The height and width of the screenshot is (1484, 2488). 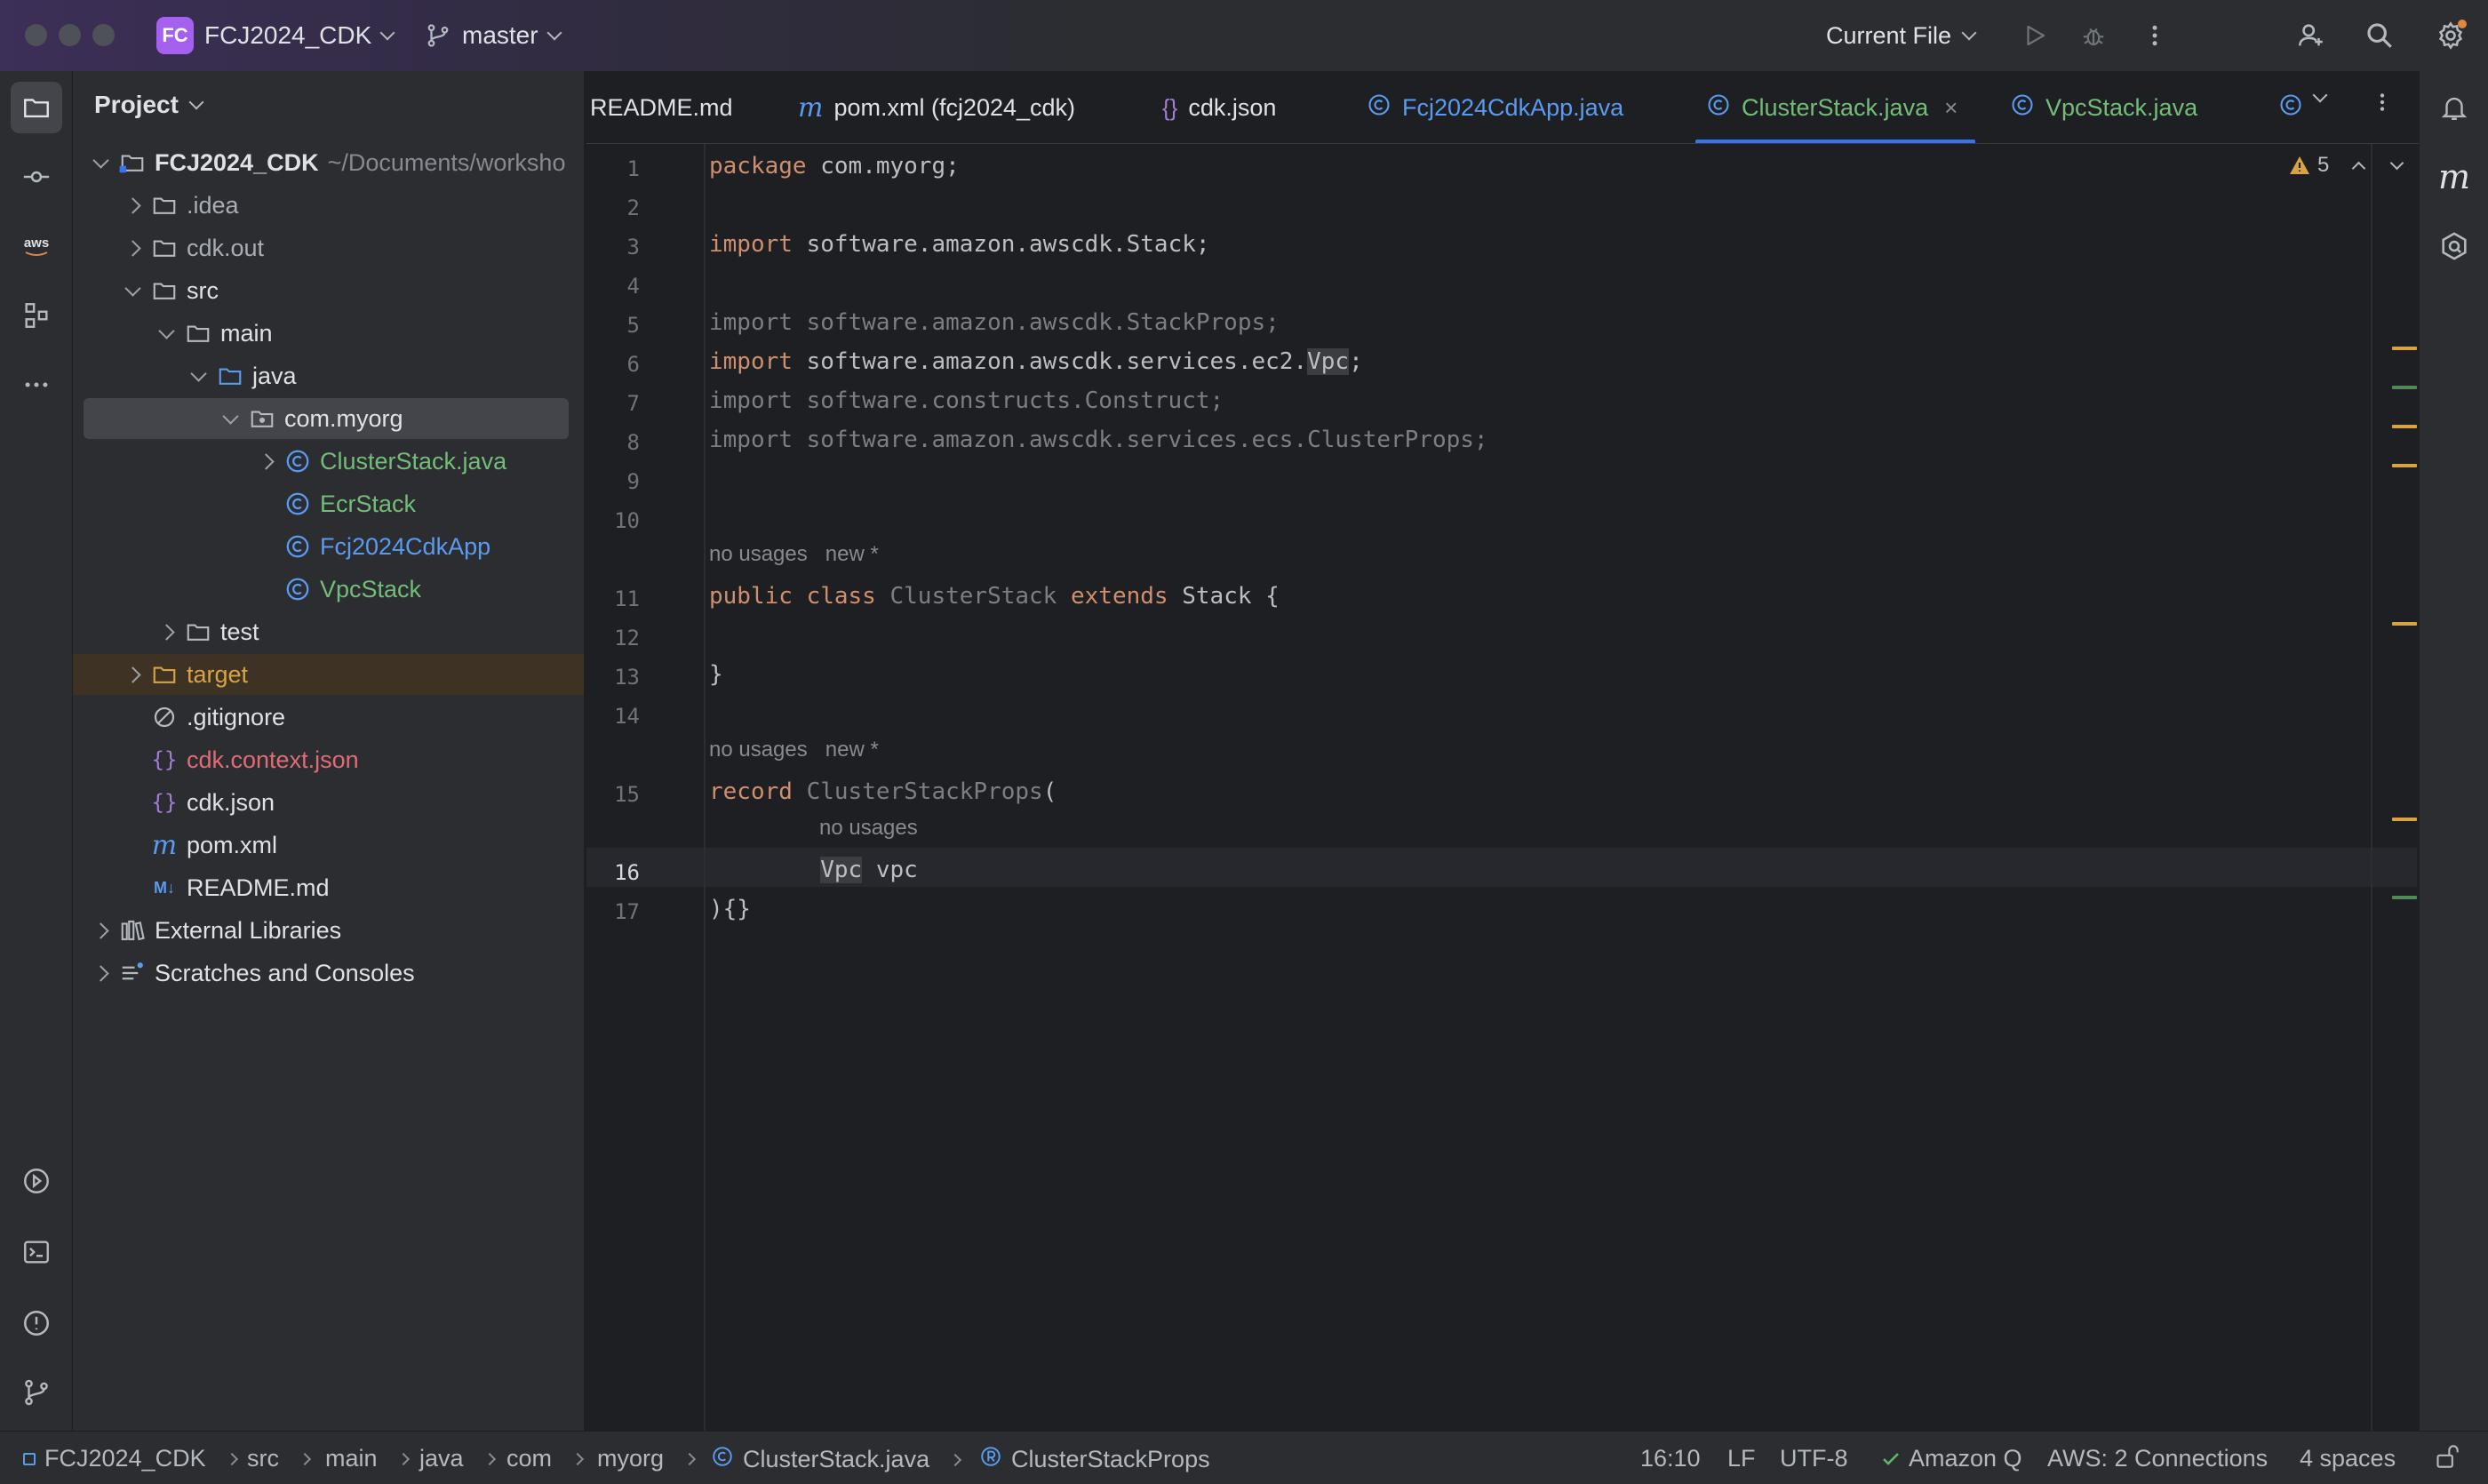 I want to click on line-number: 14, so click(x=613, y=717).